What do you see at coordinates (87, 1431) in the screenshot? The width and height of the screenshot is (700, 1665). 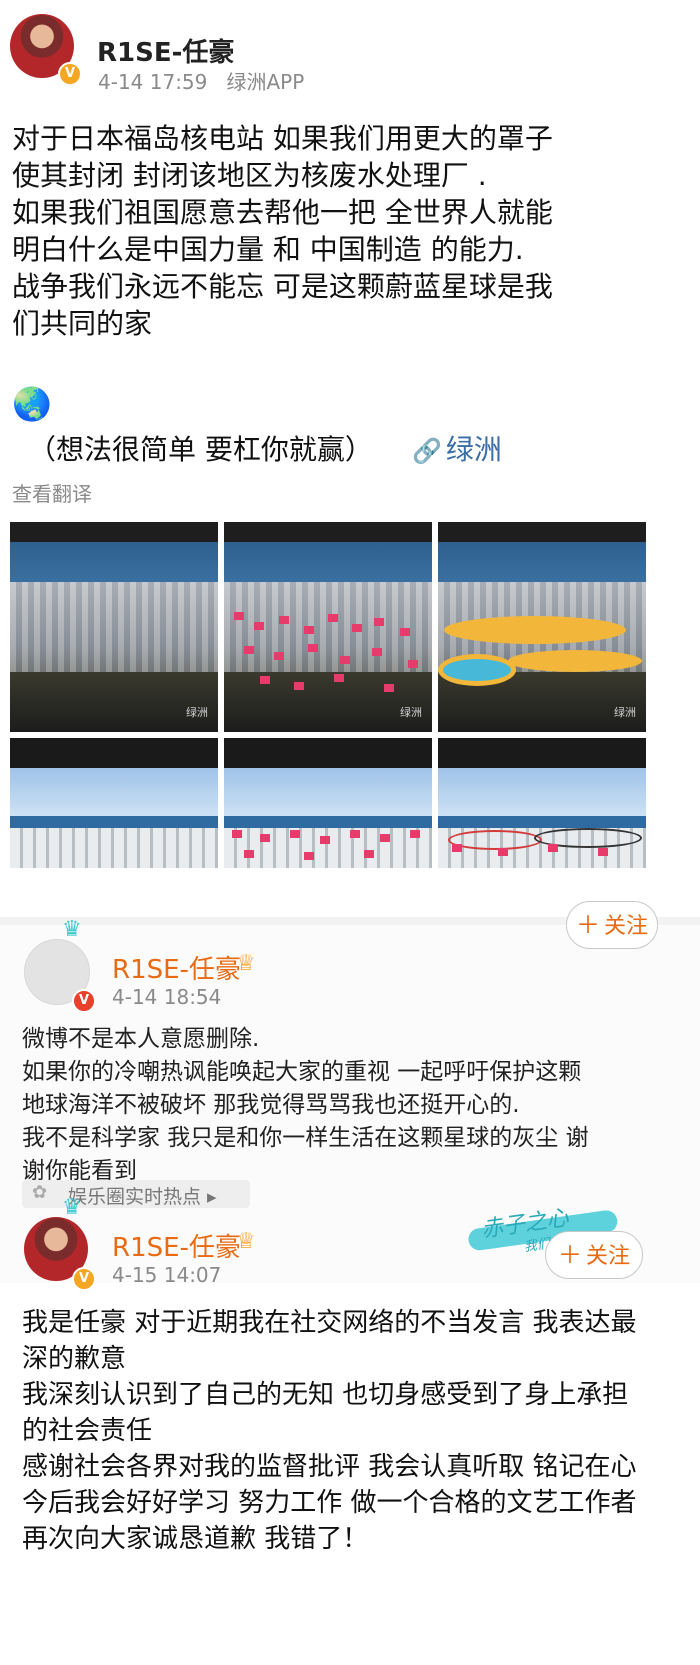 I see `post-line: 的社会责任` at bounding box center [87, 1431].